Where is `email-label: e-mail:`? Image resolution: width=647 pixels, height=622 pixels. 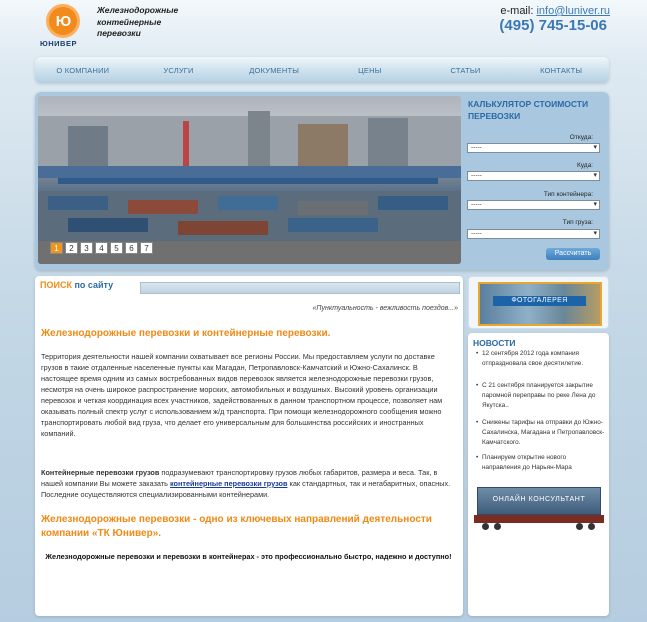
email-label: e-mail: is located at coordinates (517, 11).